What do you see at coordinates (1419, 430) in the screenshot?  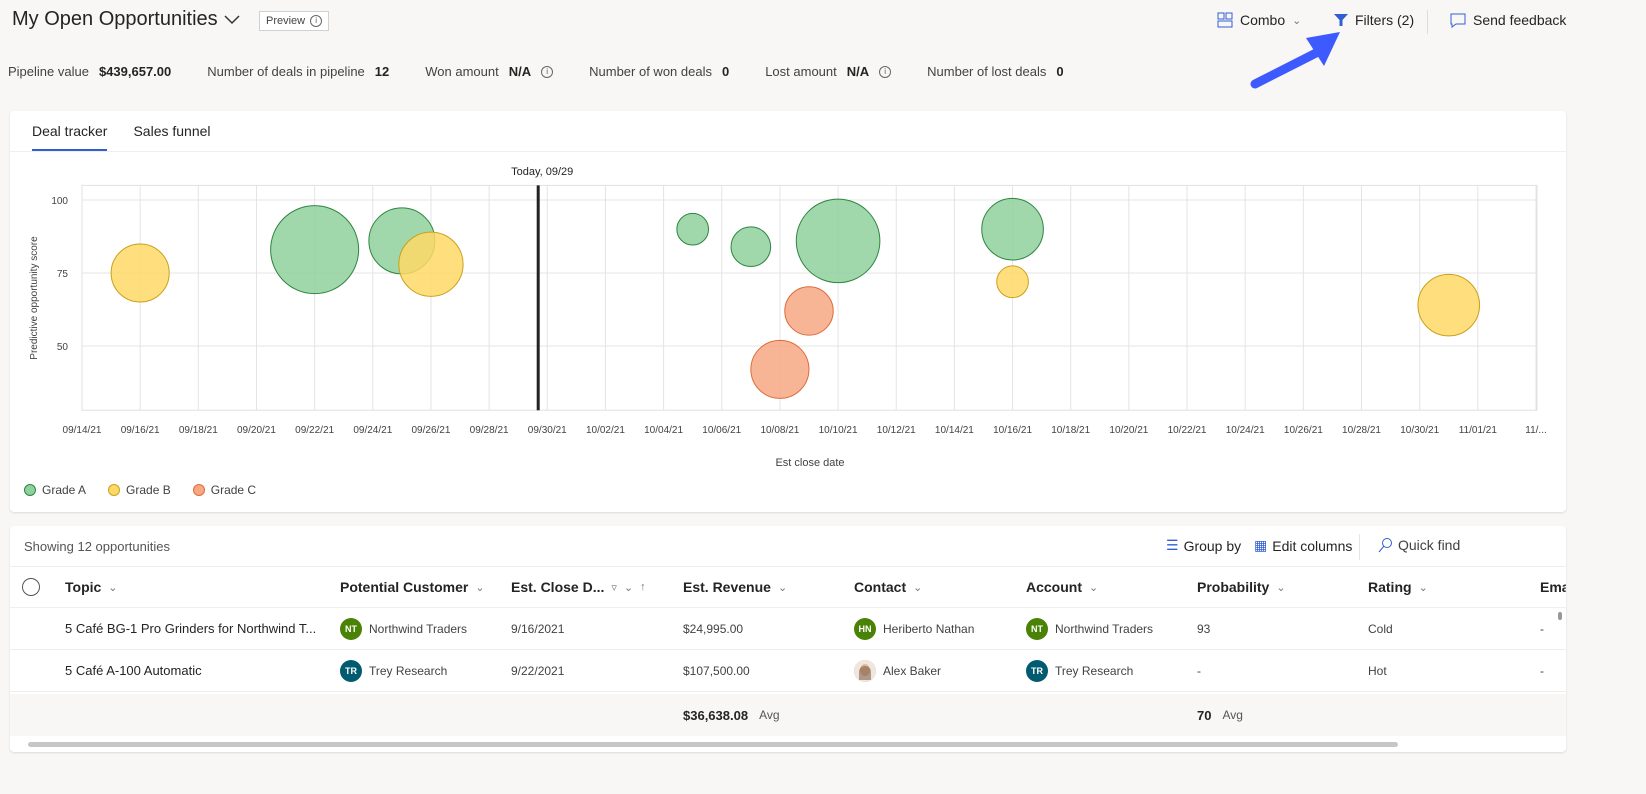 I see `x-tick-label: 10/30/21` at bounding box center [1419, 430].